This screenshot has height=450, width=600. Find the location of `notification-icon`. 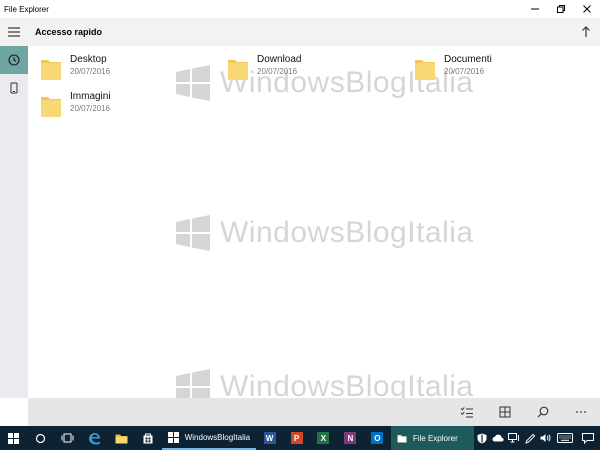

notification-icon is located at coordinates (588, 438).